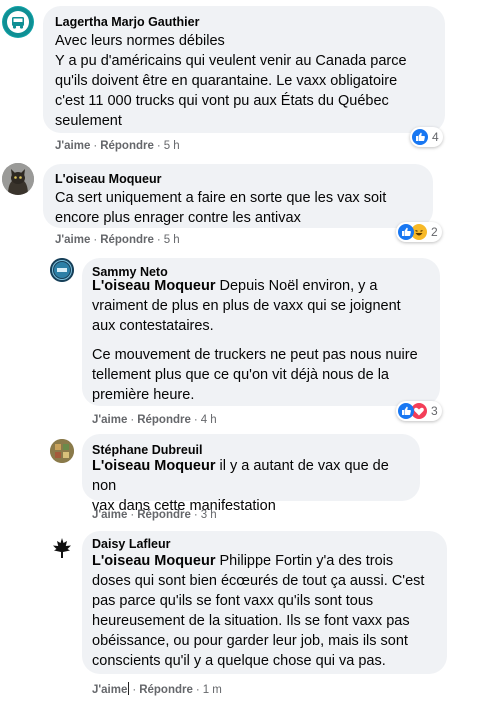 The height and width of the screenshot is (703, 487). Describe the element at coordinates (153, 326) in the screenshot. I see `comment-line: aux contestataires.` at that location.